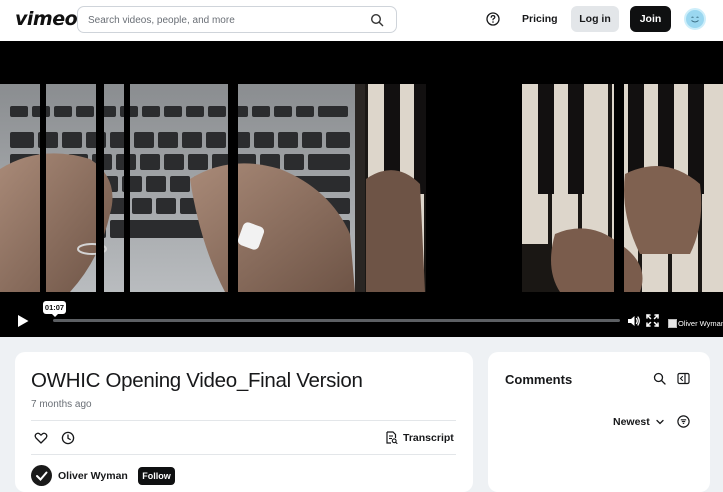 This screenshot has height=492, width=723. Describe the element at coordinates (336, 320) in the screenshot. I see `progress-track` at that location.